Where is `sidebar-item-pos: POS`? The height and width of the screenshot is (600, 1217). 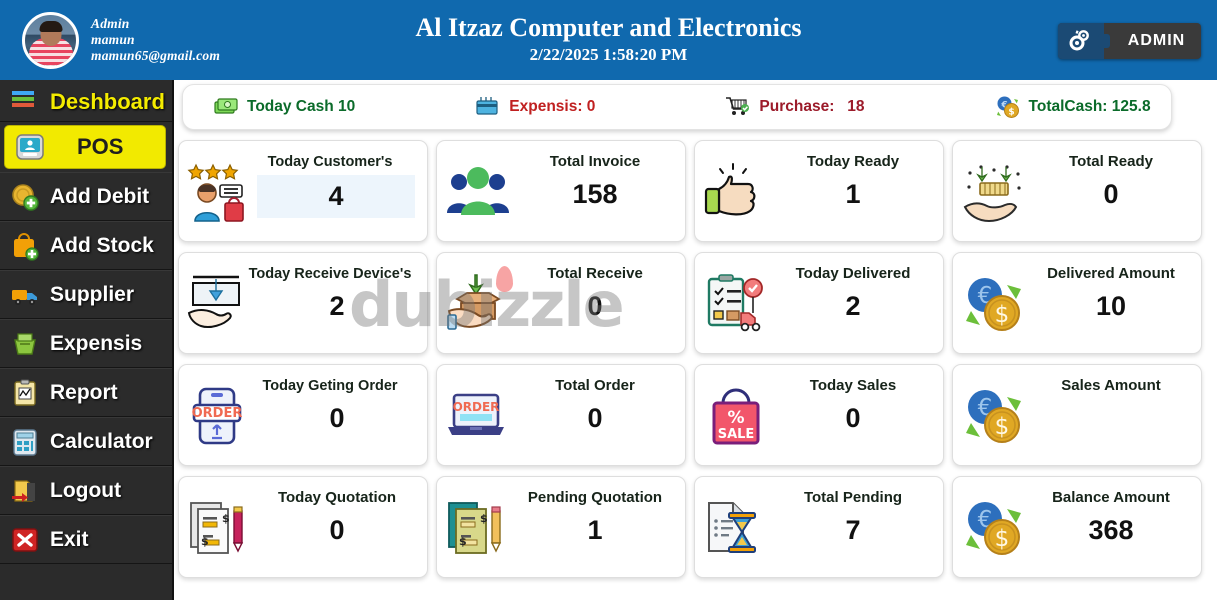
sidebar-item-pos: POS is located at coordinates (85, 147).